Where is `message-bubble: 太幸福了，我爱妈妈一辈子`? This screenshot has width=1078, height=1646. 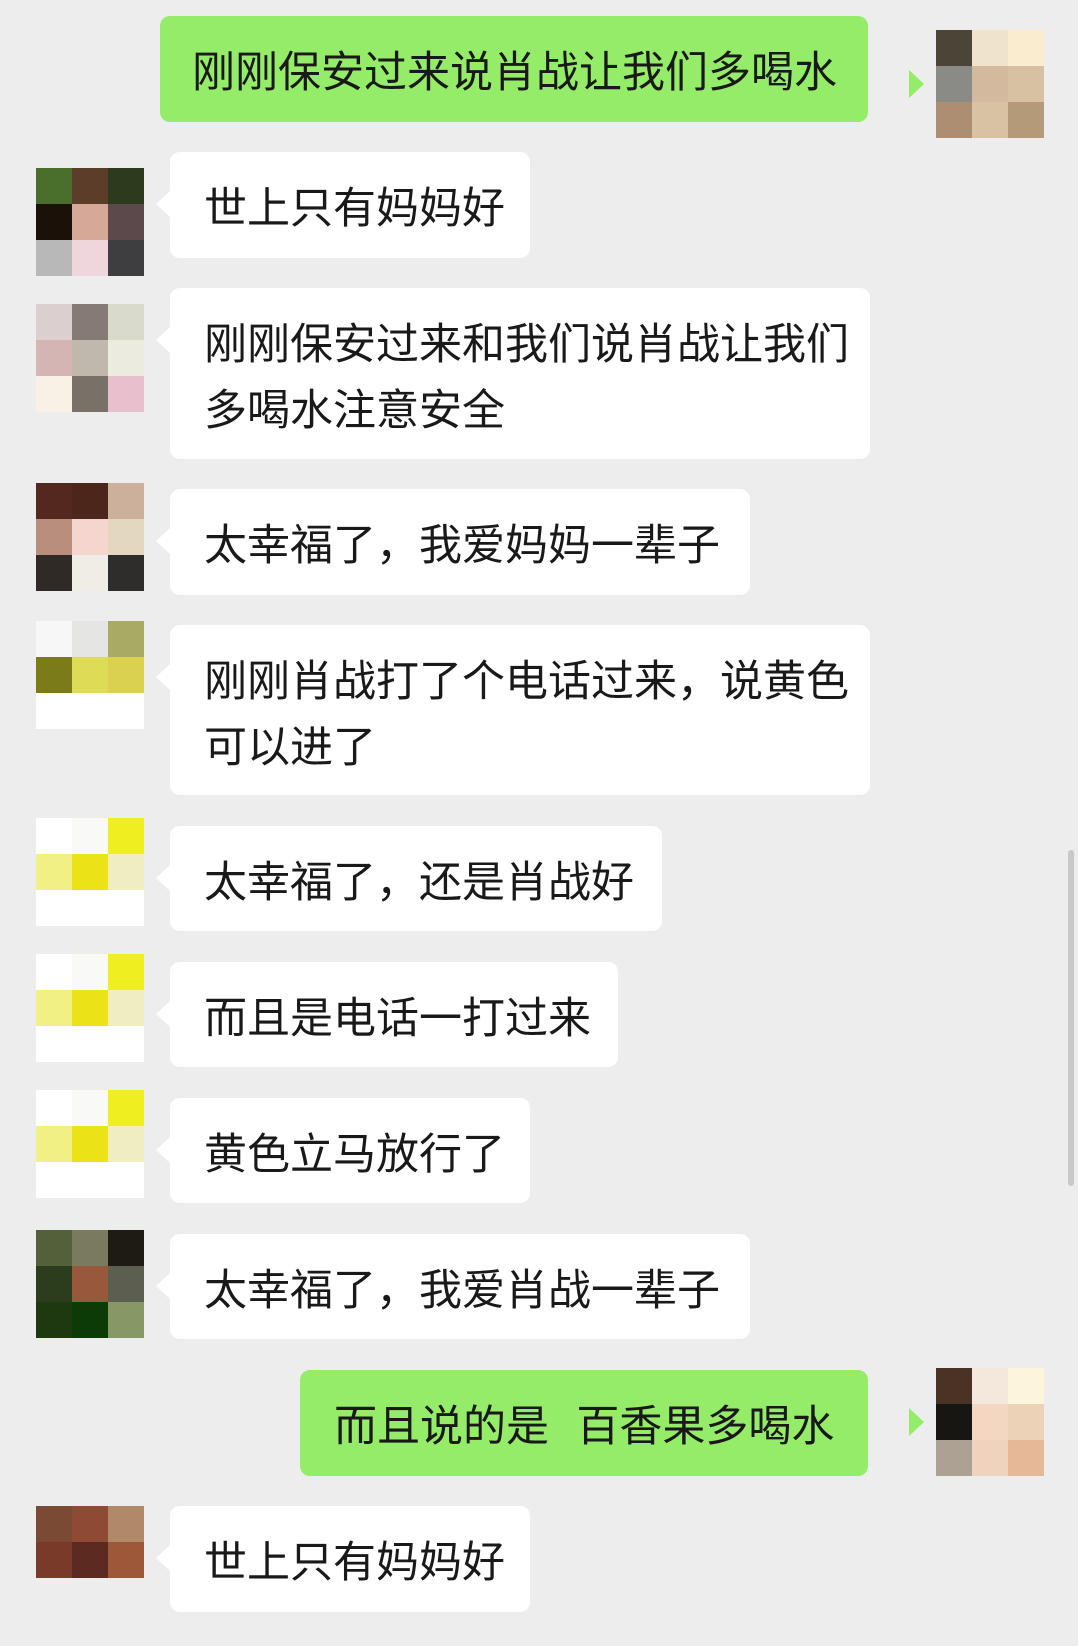
message-bubble: 太幸福了，我爱妈妈一辈子 is located at coordinates (460, 542).